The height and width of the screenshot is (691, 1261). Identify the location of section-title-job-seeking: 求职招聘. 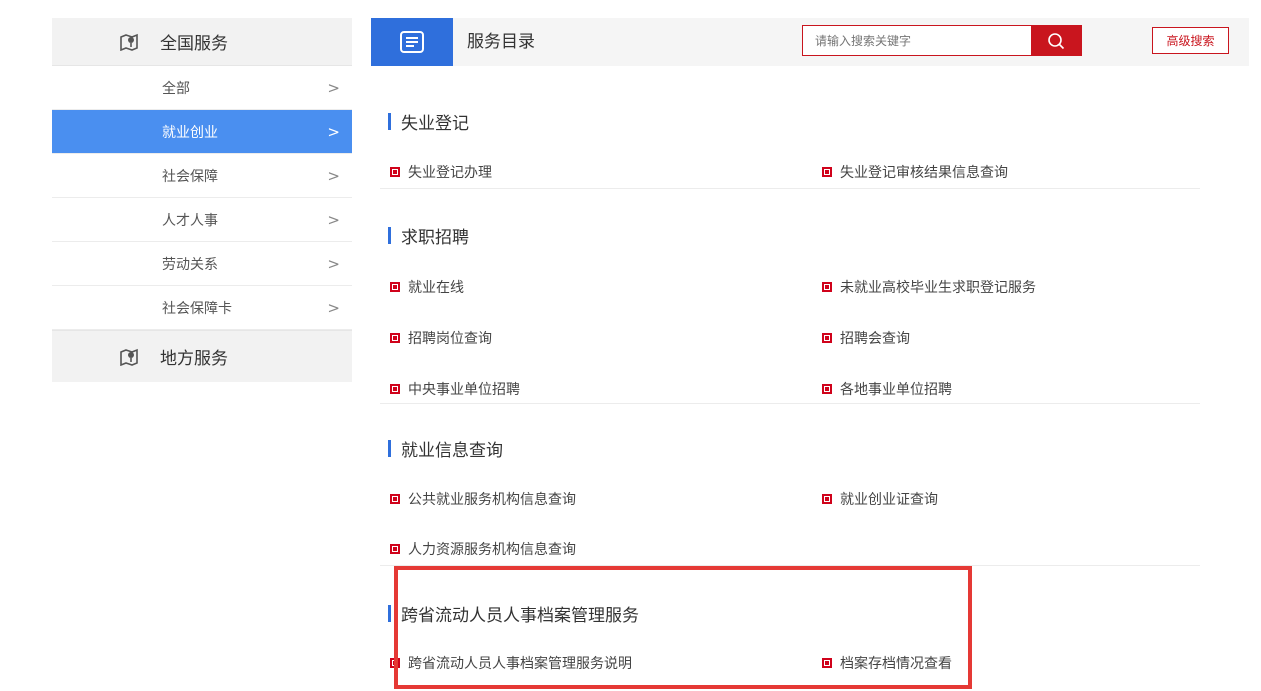
(428, 235).